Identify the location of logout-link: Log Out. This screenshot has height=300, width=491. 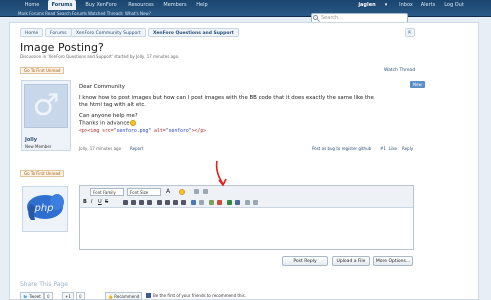
(454, 5).